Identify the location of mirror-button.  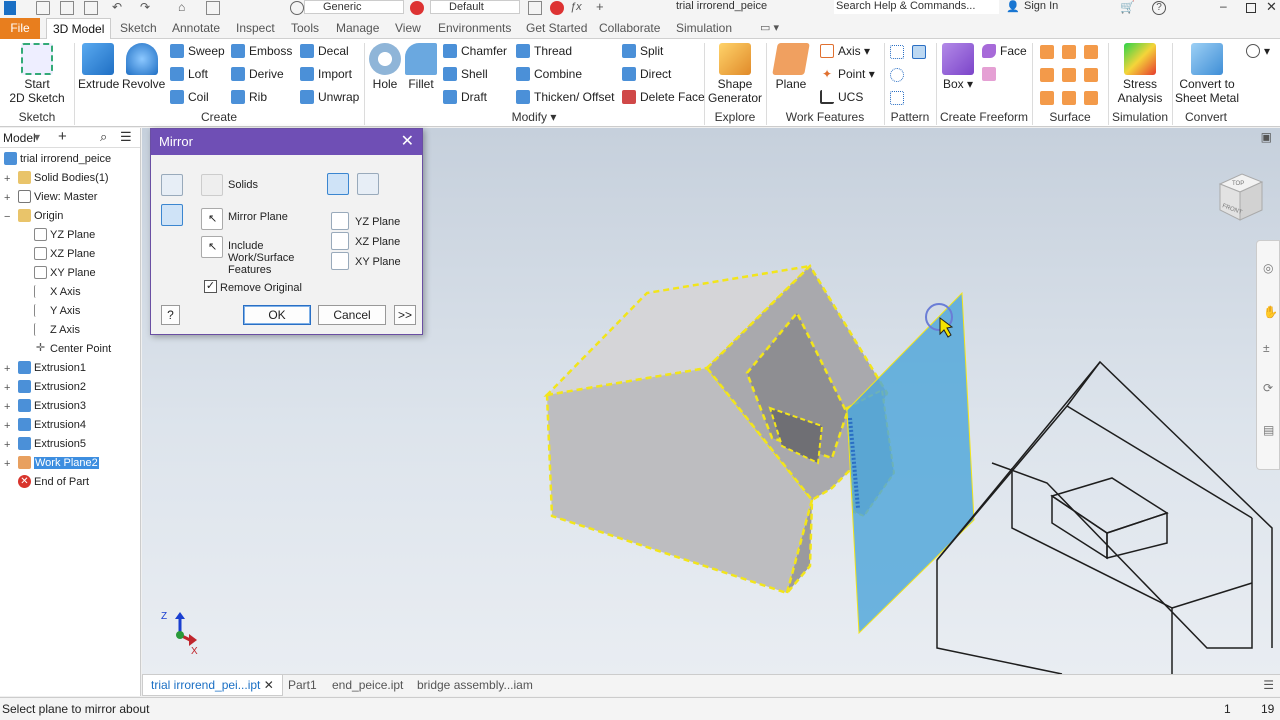
(921, 52).